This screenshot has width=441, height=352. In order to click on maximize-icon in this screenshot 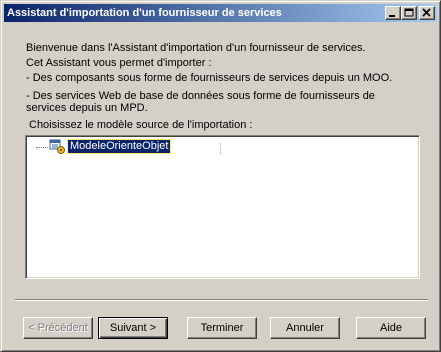, I will do `click(409, 12)`.